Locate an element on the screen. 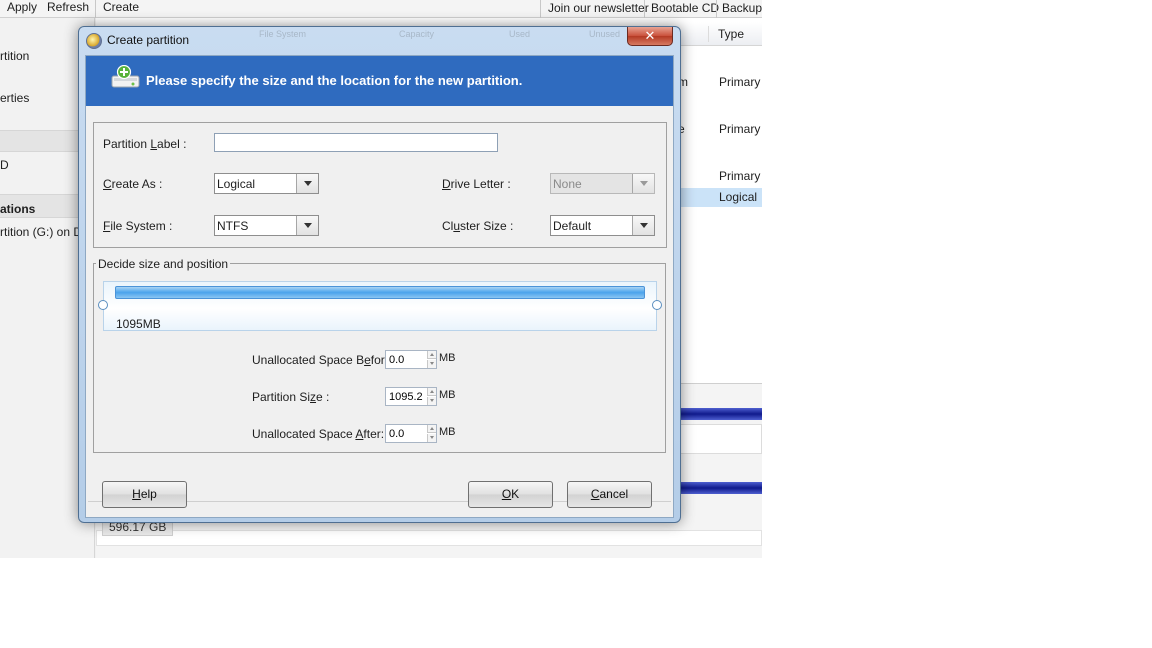 The height and width of the screenshot is (648, 1152). ok-button: OK is located at coordinates (510, 494).